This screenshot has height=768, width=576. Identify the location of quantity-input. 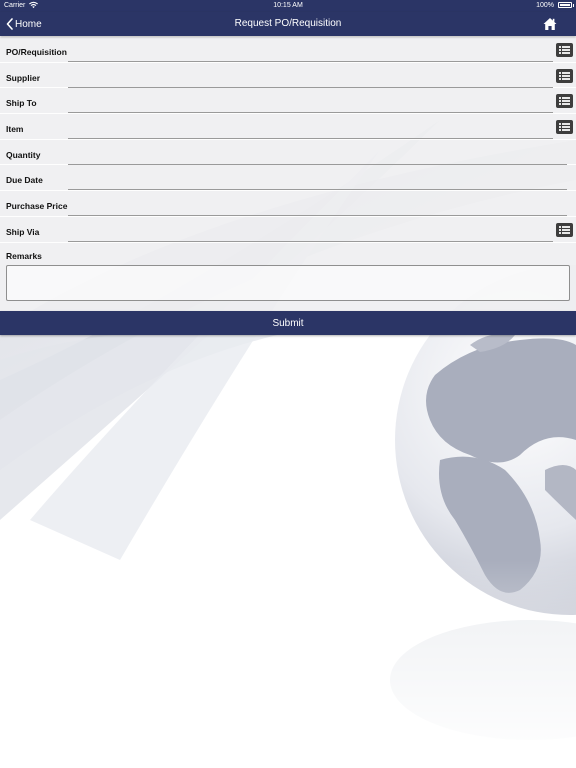
(317, 154).